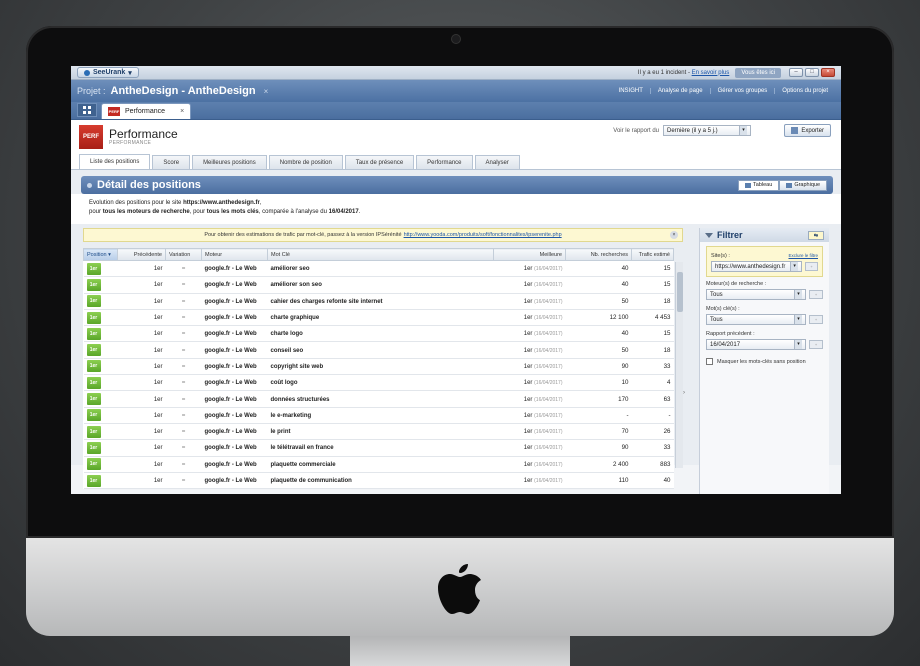 This screenshot has width=920, height=666. What do you see at coordinates (230, 383) in the screenshot?
I see `engine-label: google.fr - Le Web` at bounding box center [230, 383].